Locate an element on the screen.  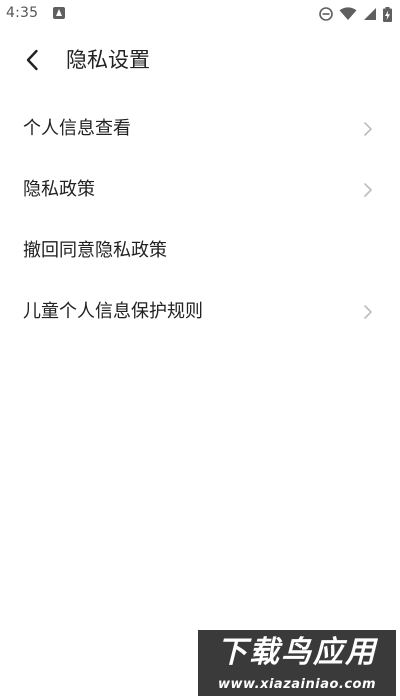
status-time: 4:35 is located at coordinates (22, 13).